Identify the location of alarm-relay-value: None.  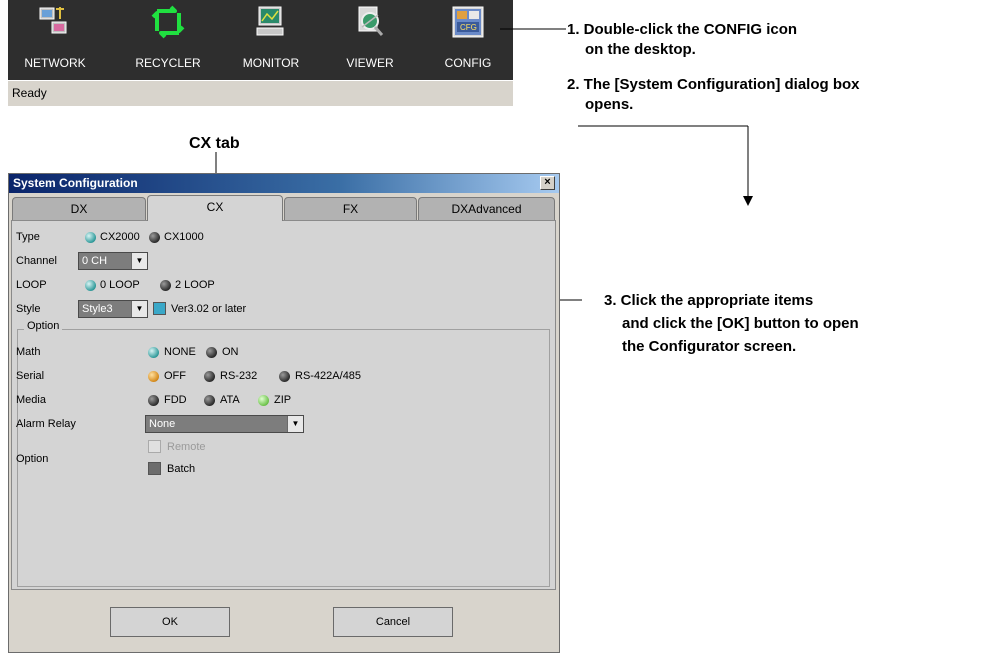
(162, 424).